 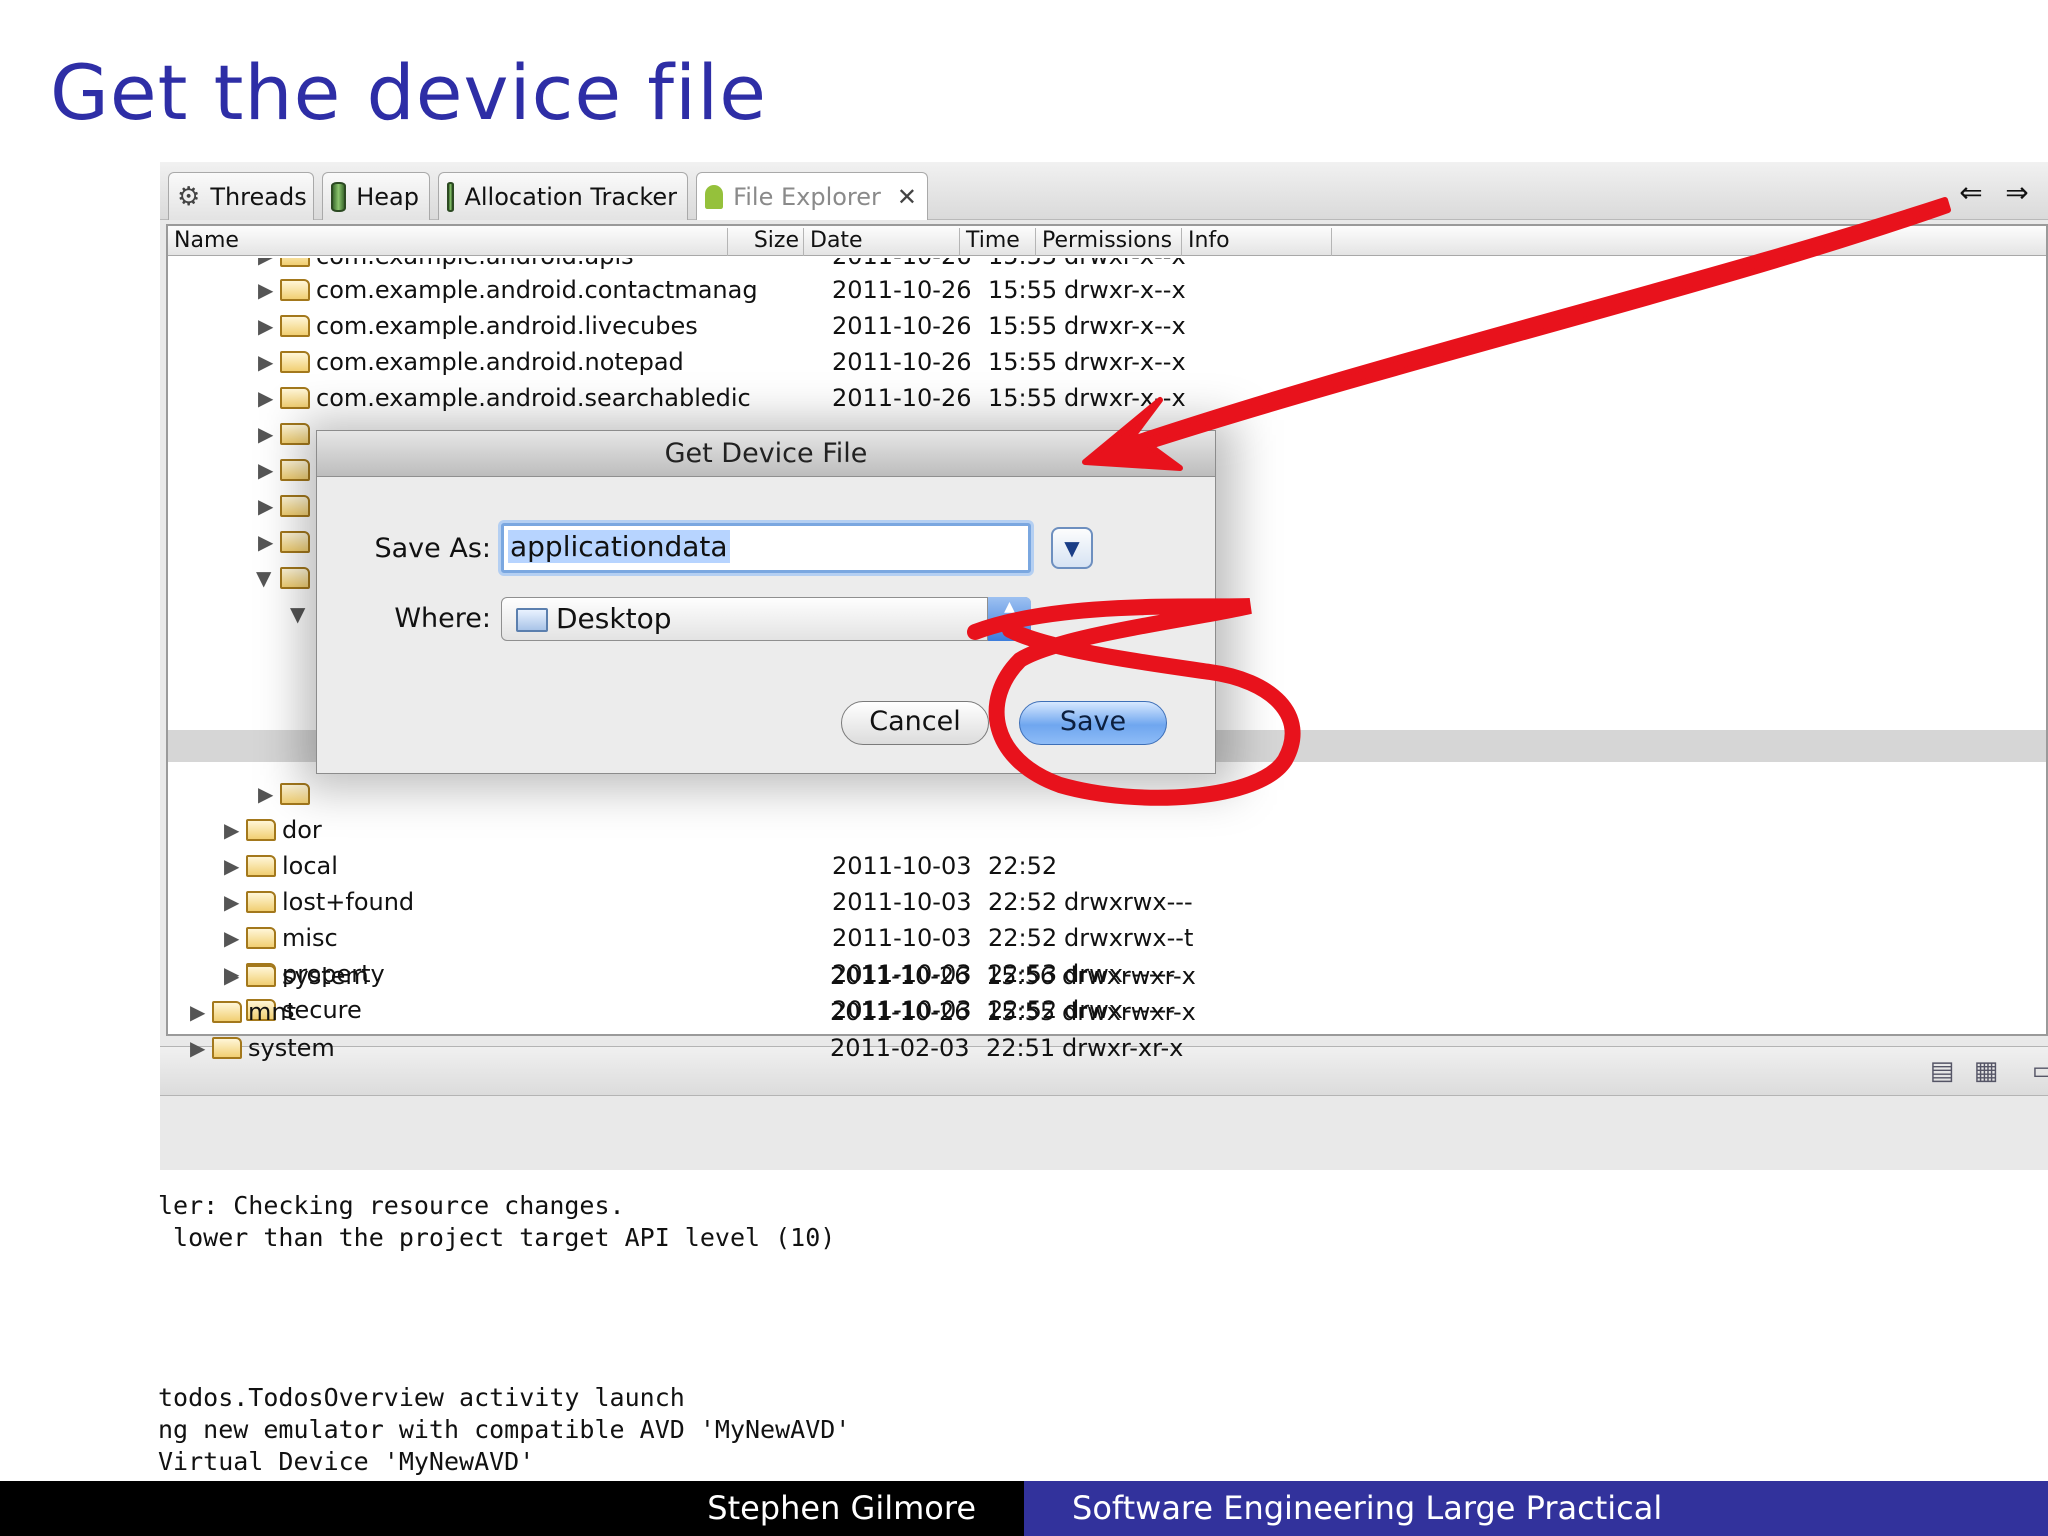 What do you see at coordinates (263, 578) in the screenshot?
I see `collapse-arrow-icon: ▼` at bounding box center [263, 578].